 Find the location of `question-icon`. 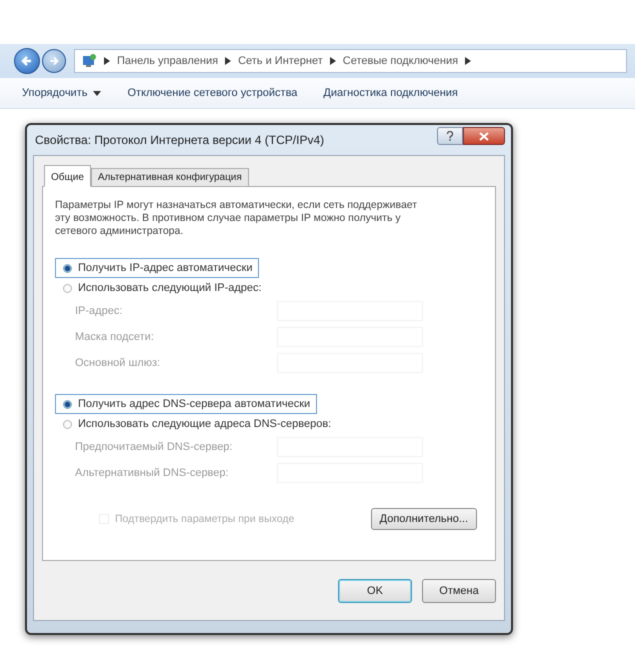

question-icon is located at coordinates (450, 136).